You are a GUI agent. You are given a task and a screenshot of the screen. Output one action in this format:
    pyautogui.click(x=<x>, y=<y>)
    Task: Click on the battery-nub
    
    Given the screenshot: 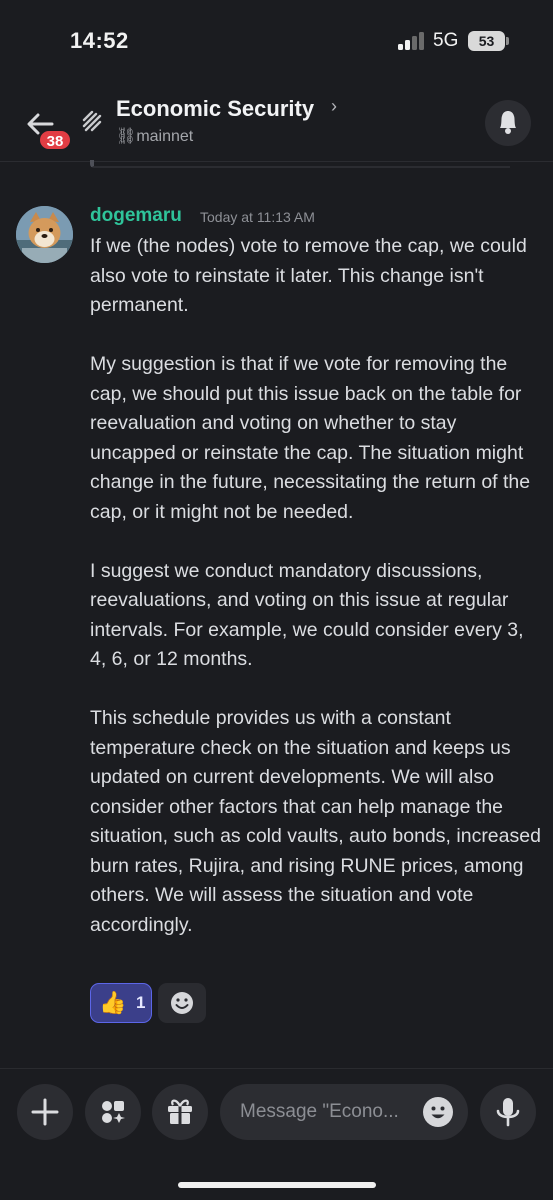 What is the action you would take?
    pyautogui.click(x=507, y=41)
    